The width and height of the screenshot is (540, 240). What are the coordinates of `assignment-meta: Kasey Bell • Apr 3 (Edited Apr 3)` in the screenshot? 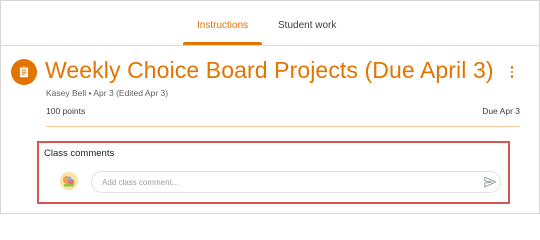 It's located at (107, 93).